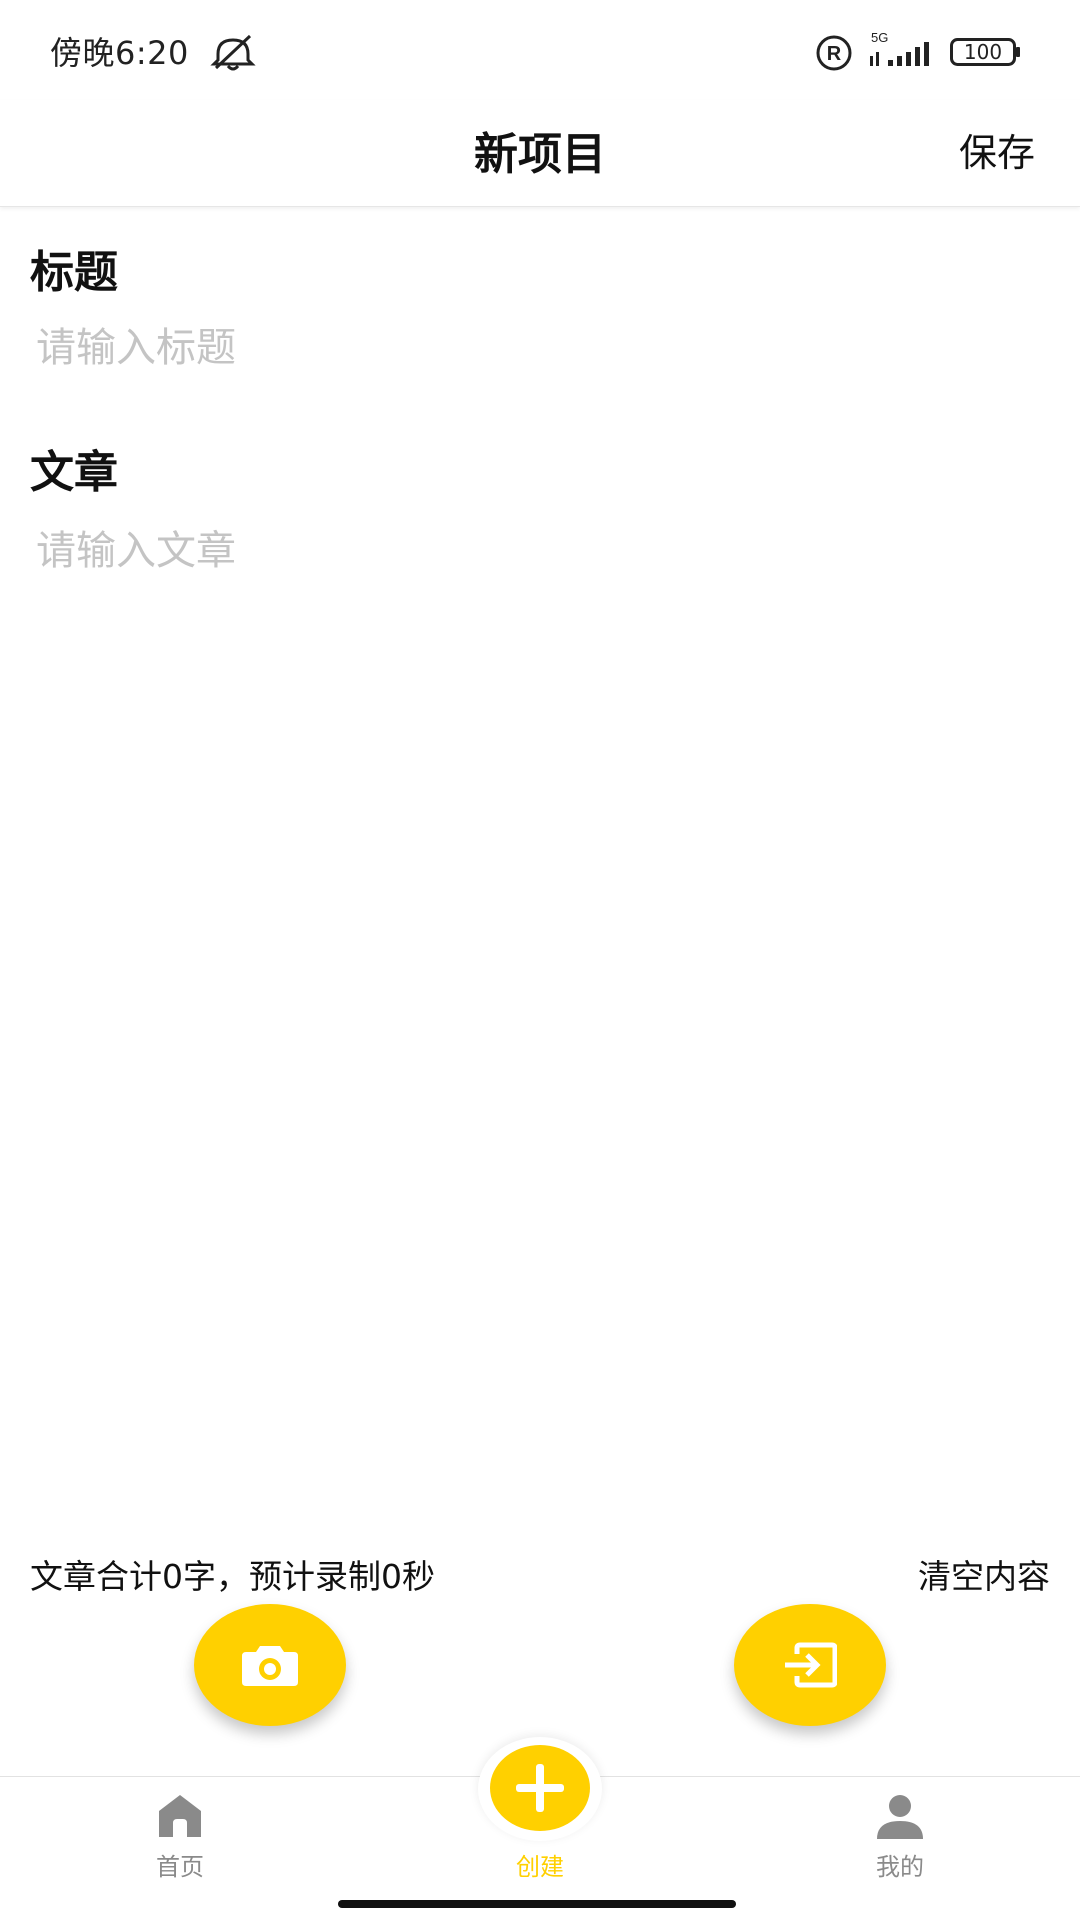 The height and width of the screenshot is (1921, 1080). What do you see at coordinates (232, 1576) in the screenshot?
I see `word-count-text: 文章合计0字，预计录制0秒` at bounding box center [232, 1576].